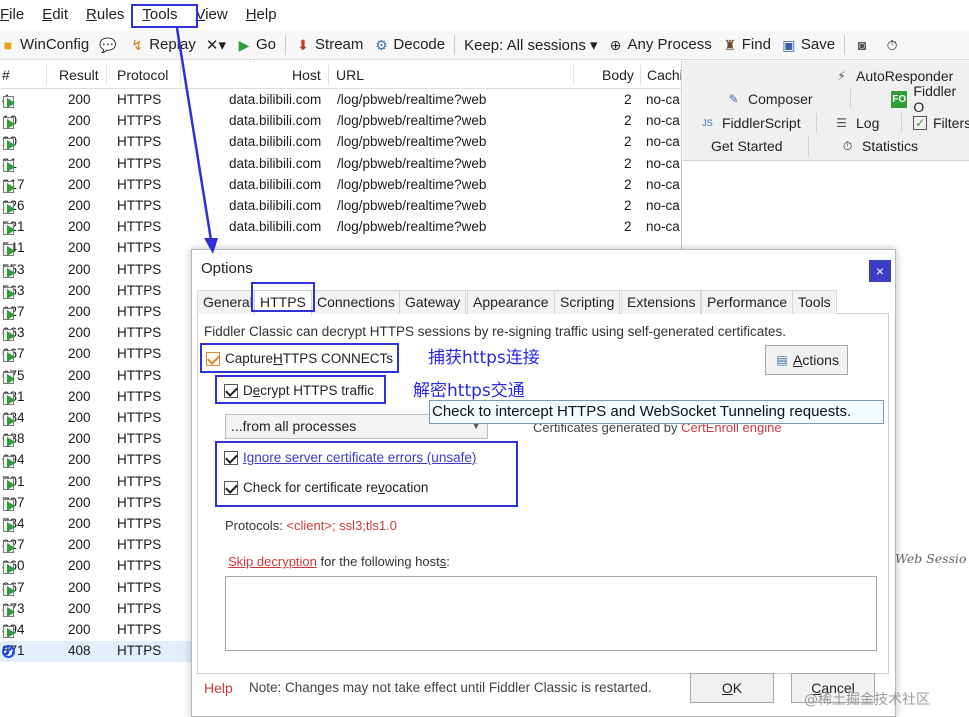  Describe the element at coordinates (433, 302) in the screenshot. I see `tab-gateway: Gateway` at that location.